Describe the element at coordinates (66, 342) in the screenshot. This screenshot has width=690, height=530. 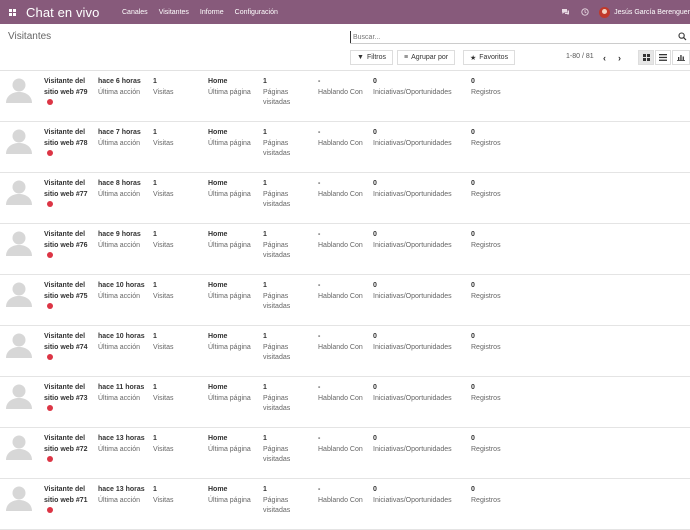
I see `visitor-name: Visitante del sitio web #74` at that location.